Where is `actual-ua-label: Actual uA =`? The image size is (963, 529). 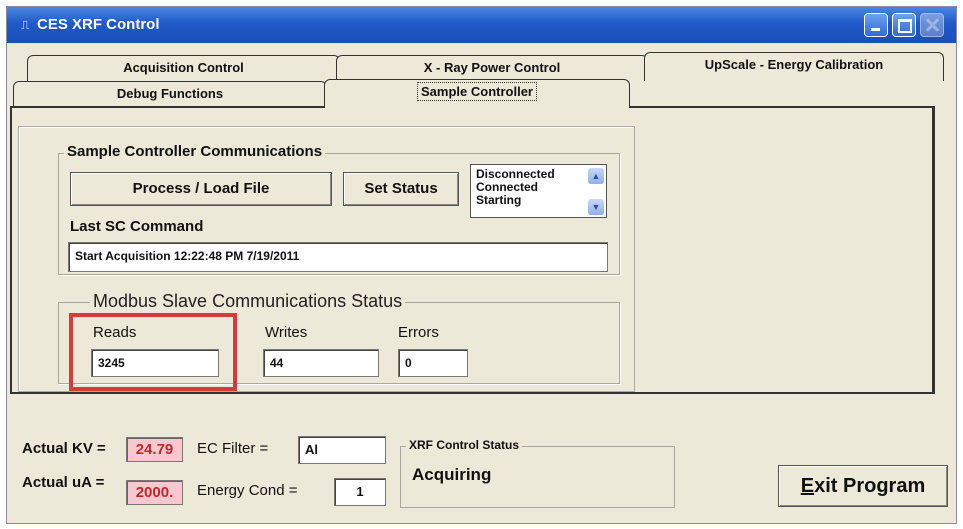 actual-ua-label: Actual uA = is located at coordinates (63, 482).